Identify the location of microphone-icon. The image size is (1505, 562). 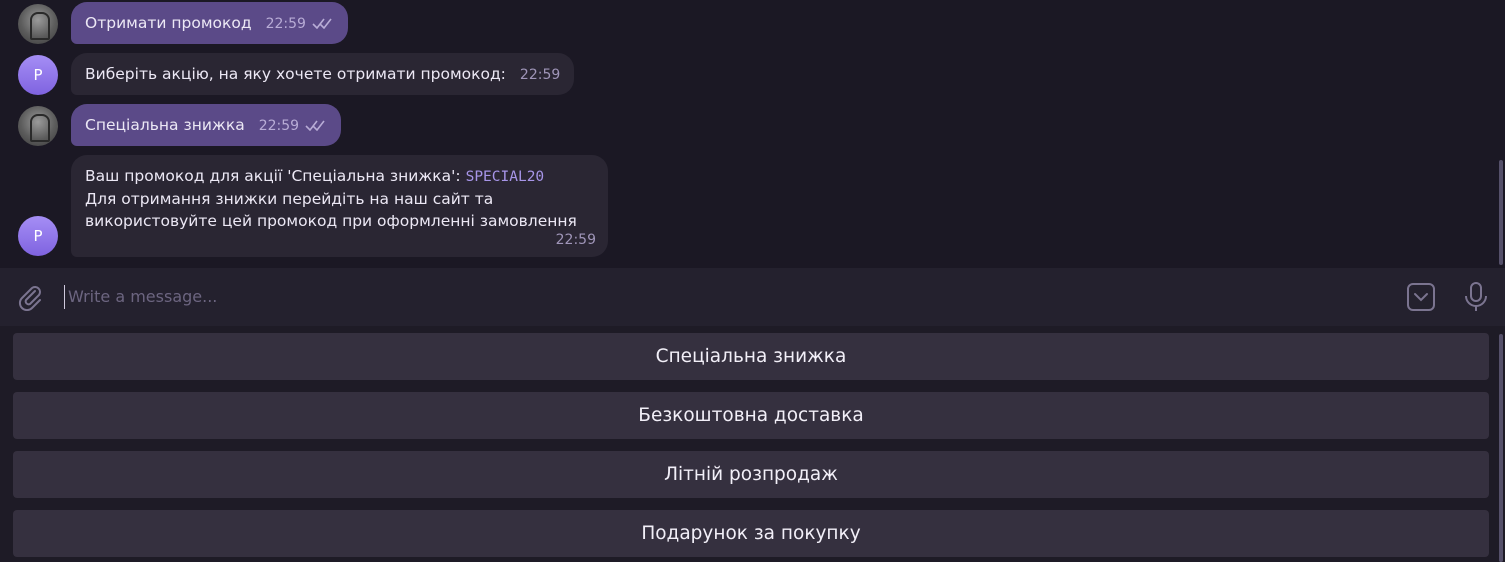
(1476, 297).